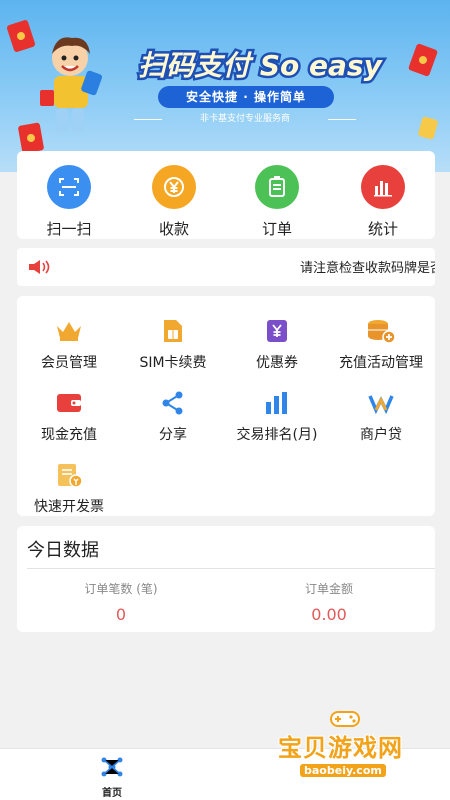 Image resolution: width=450 pixels, height=800 pixels. I want to click on ranking-bars-icon, so click(277, 403).